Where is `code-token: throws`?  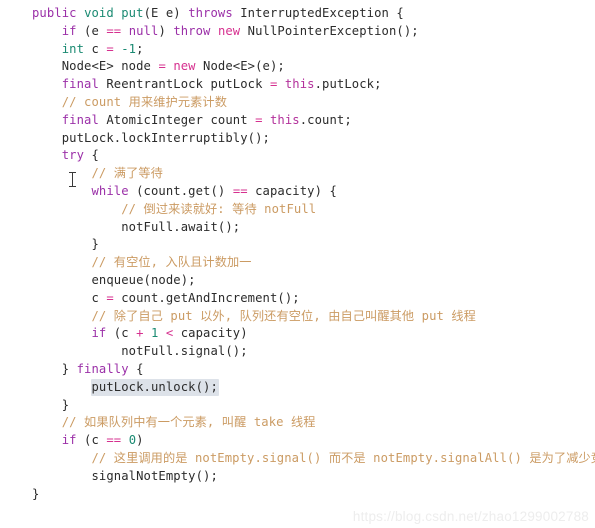
code-token: throws is located at coordinates (210, 13).